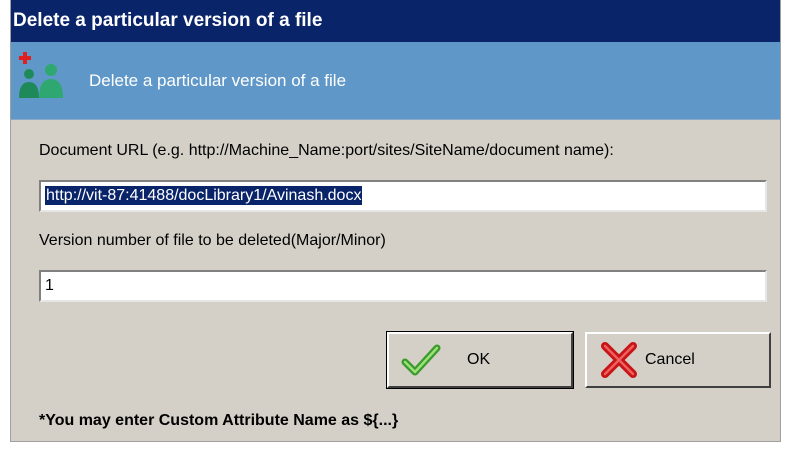  I want to click on checkmark-icon, so click(421, 360).